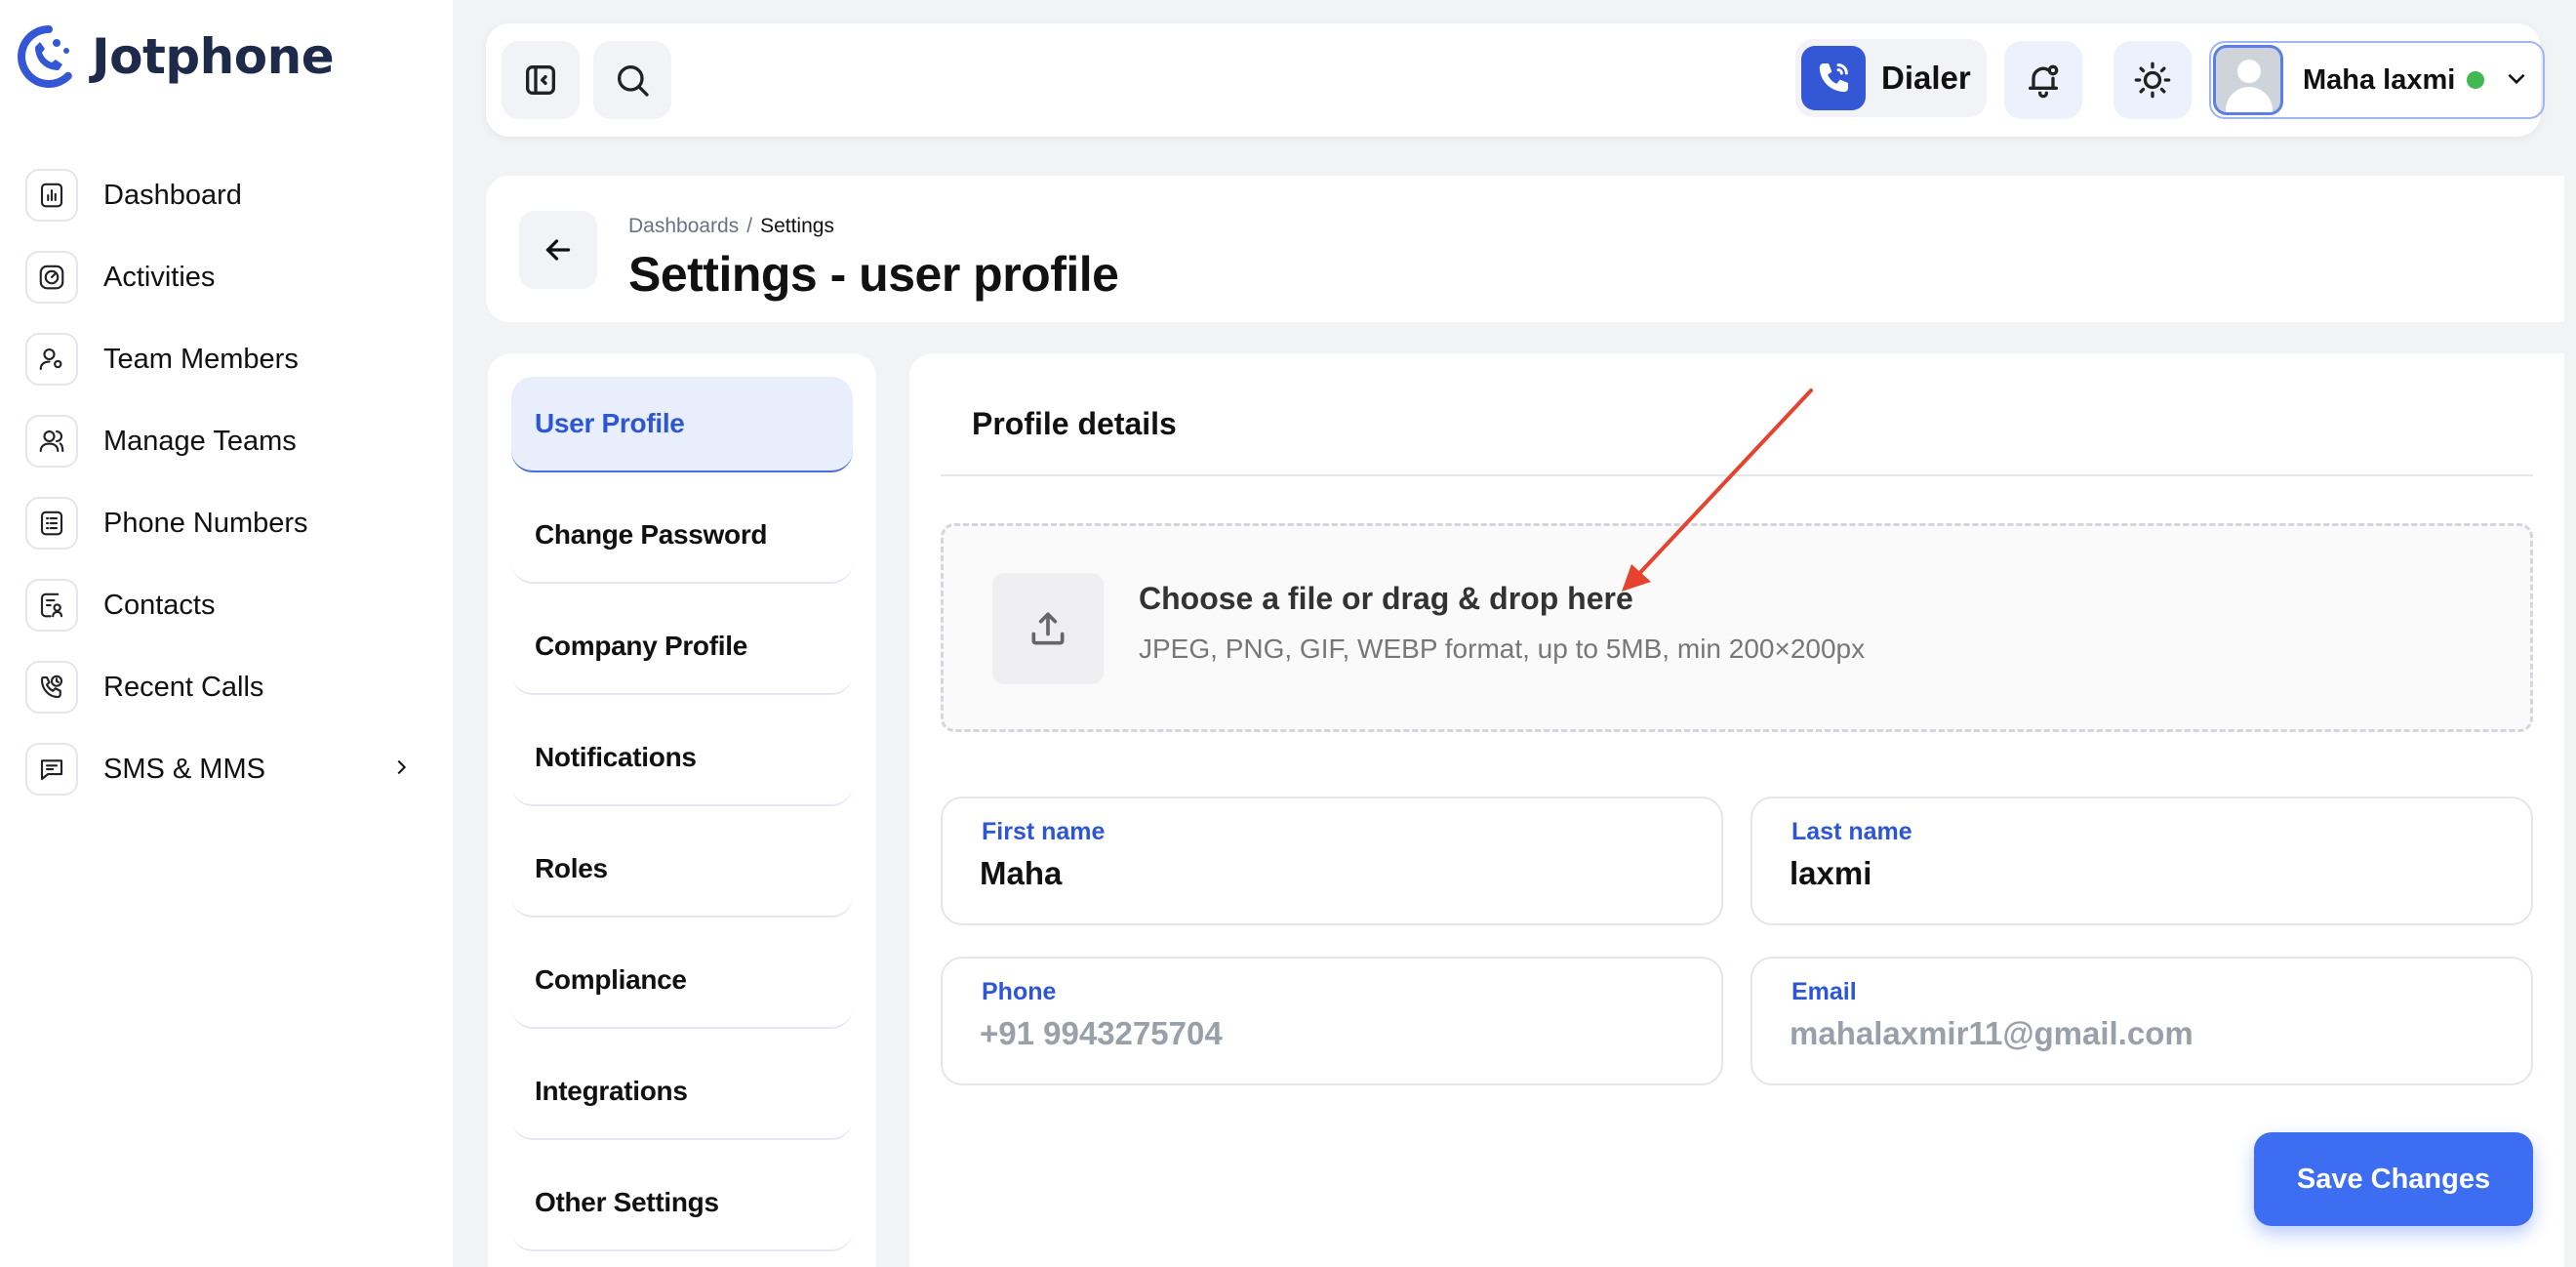 This screenshot has height=1267, width=2576. What do you see at coordinates (51, 277) in the screenshot?
I see `gauge-icon` at bounding box center [51, 277].